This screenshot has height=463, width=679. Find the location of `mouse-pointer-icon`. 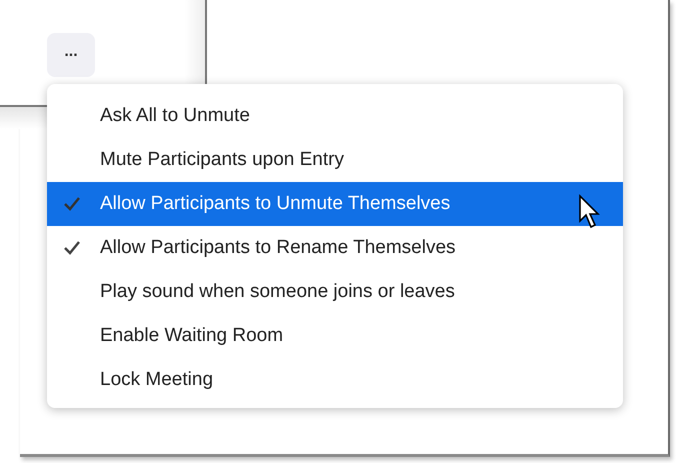

mouse-pointer-icon is located at coordinates (590, 212).